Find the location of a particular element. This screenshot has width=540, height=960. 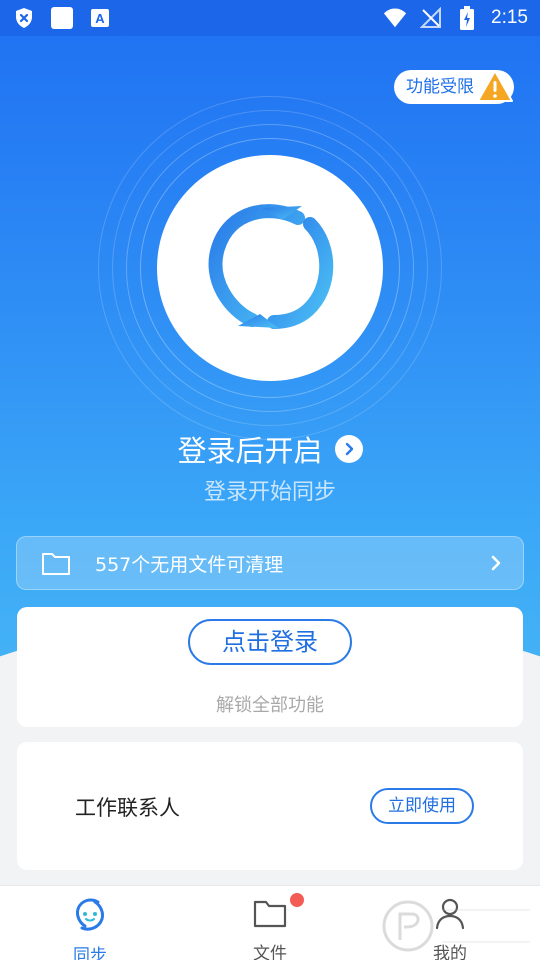

sync-icon is located at coordinates (90, 916).